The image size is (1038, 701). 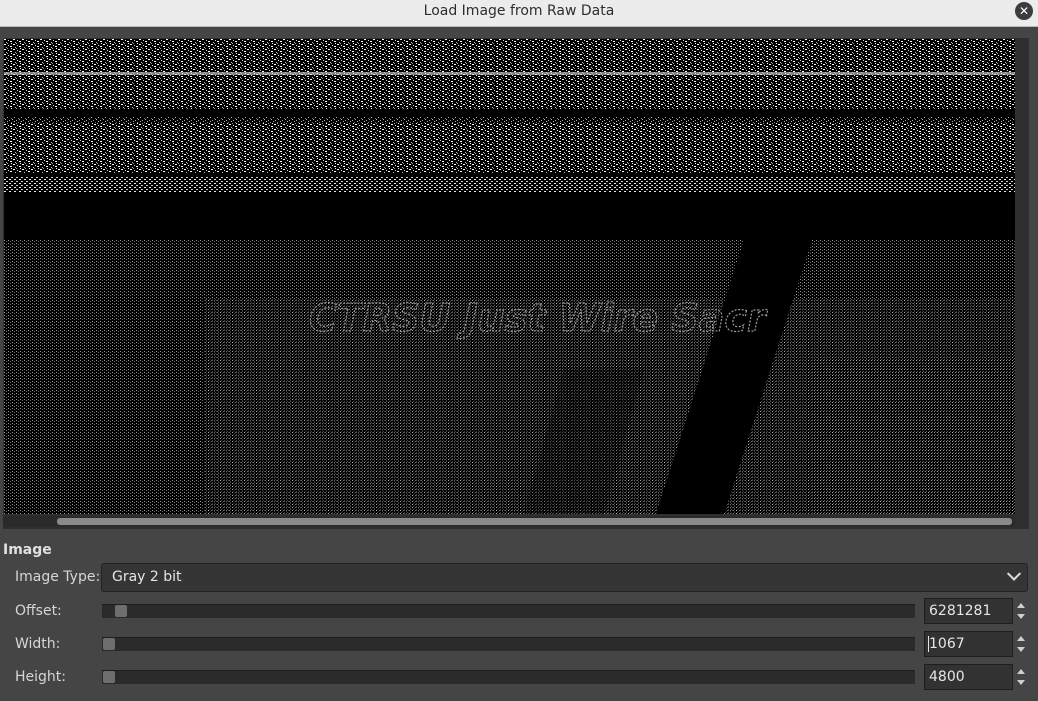 I want to click on preview-horizontal-scrollbar, so click(x=509, y=521).